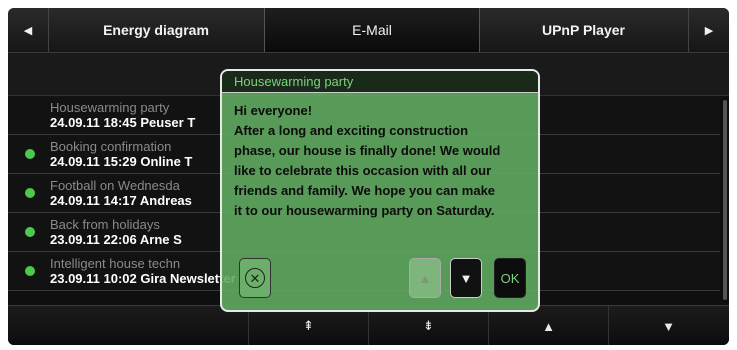 The image size is (737, 350). What do you see at coordinates (67, 325) in the screenshot?
I see `toolbar-blank-slot` at bounding box center [67, 325].